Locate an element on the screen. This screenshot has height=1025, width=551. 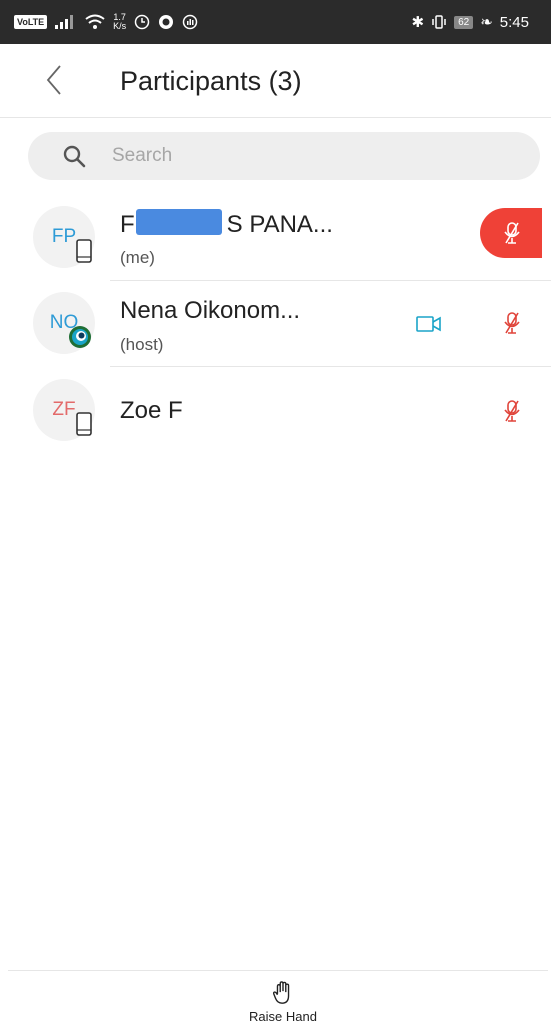
vibrate-icon is located at coordinates (439, 22).